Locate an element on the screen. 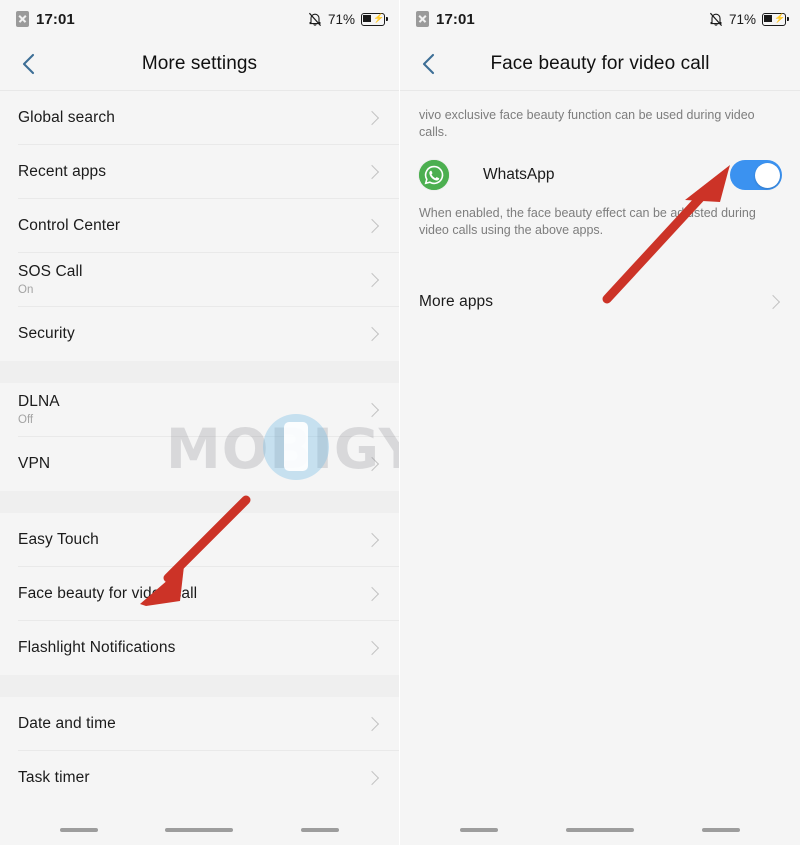 Image resolution: width=800 pixels, height=845 pixels. list-item-control-center: Control Center is located at coordinates (199, 226).